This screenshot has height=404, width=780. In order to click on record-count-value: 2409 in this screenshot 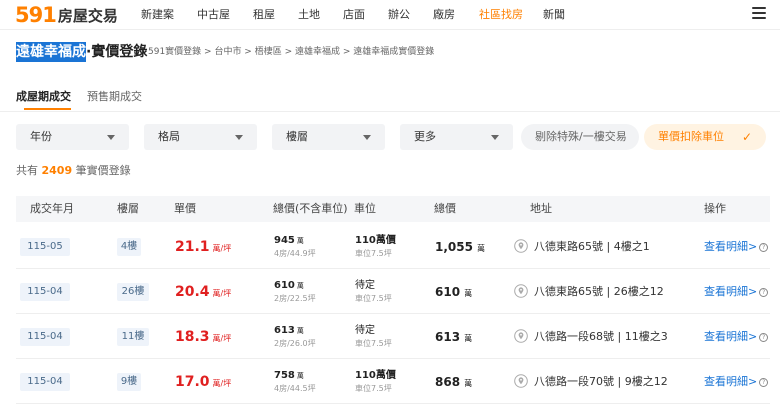, I will do `click(57, 170)`.